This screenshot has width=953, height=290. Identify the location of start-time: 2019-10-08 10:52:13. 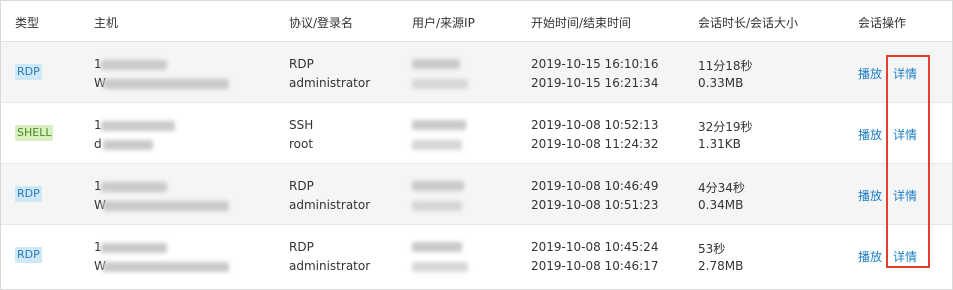
(595, 125).